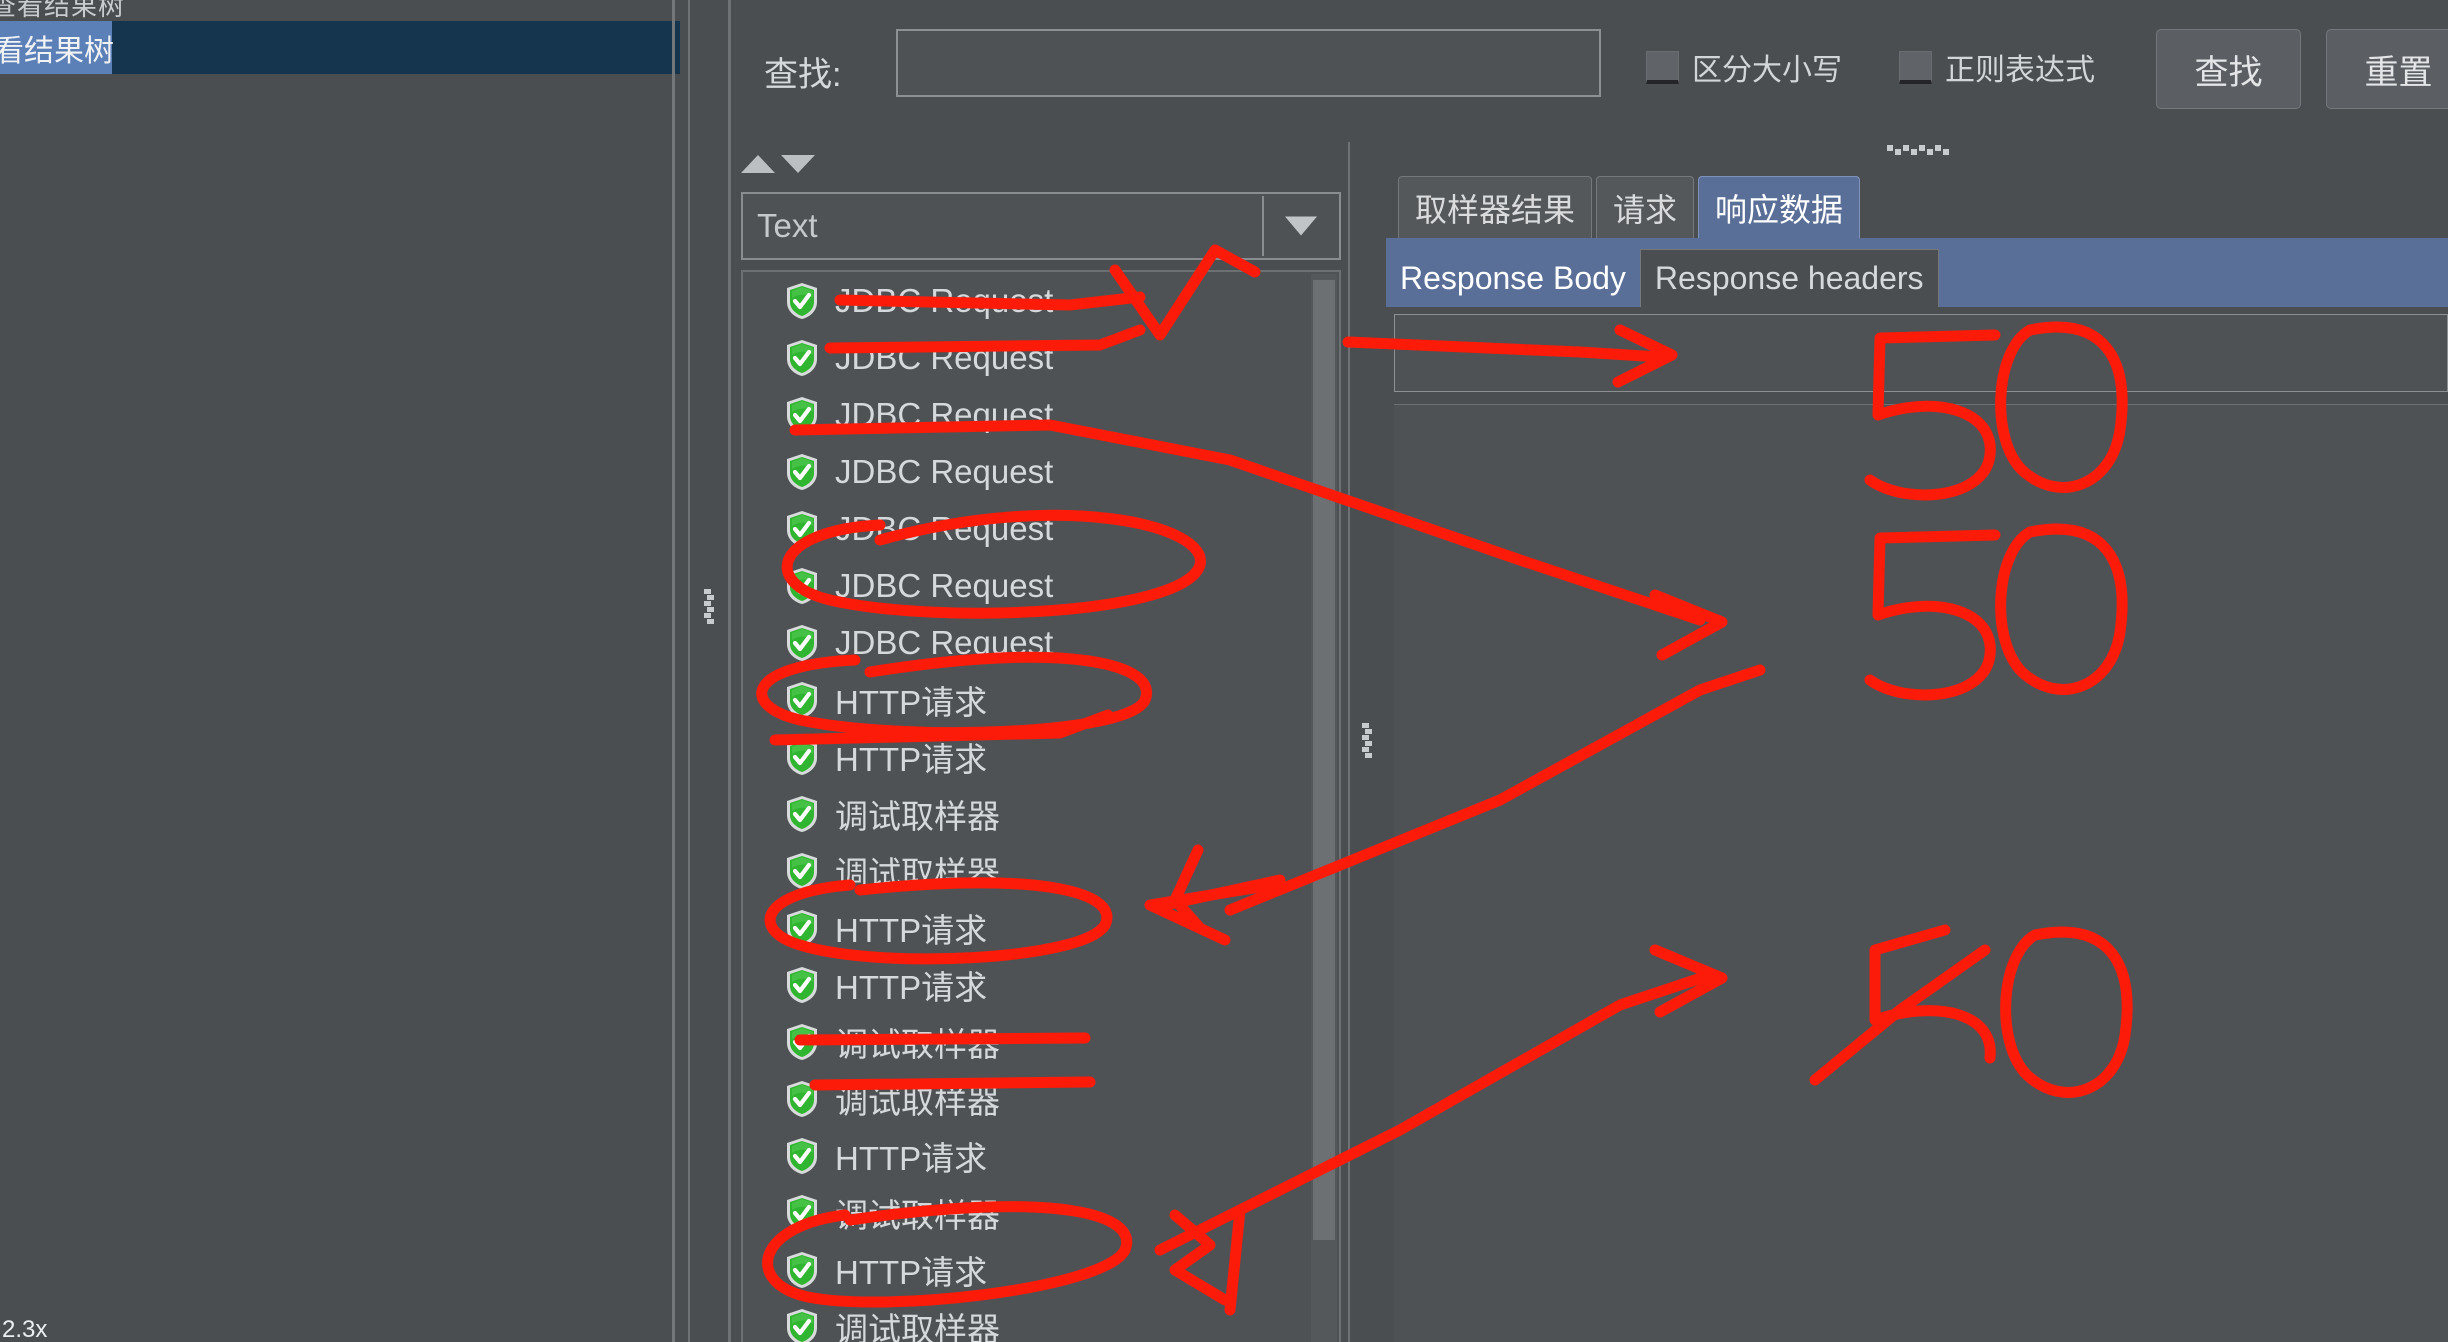 This screenshot has height=1342, width=2448. I want to click on search-label: 查找:, so click(803, 75).